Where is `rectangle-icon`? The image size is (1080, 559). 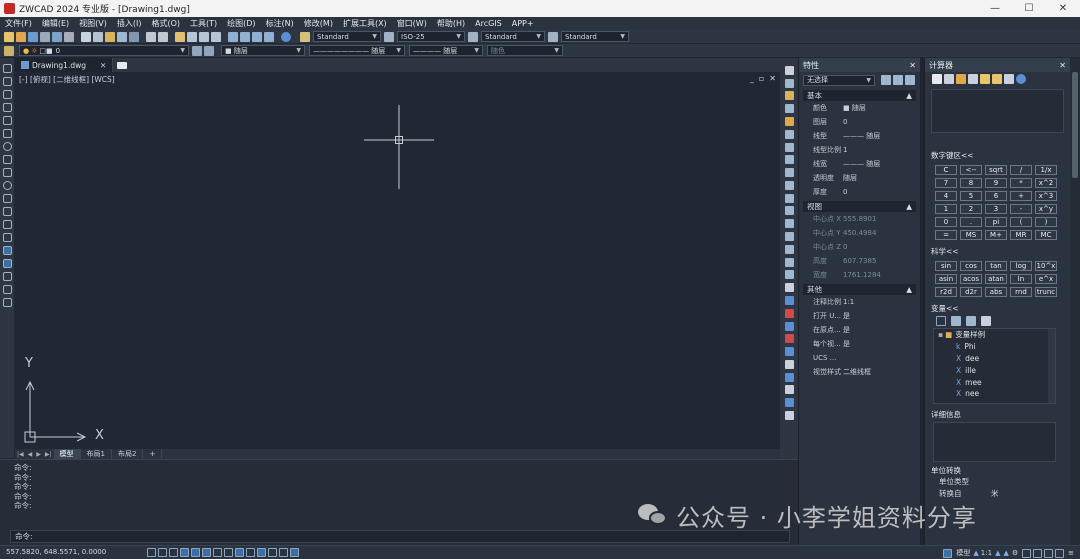 rectangle-icon is located at coordinates (7, 120).